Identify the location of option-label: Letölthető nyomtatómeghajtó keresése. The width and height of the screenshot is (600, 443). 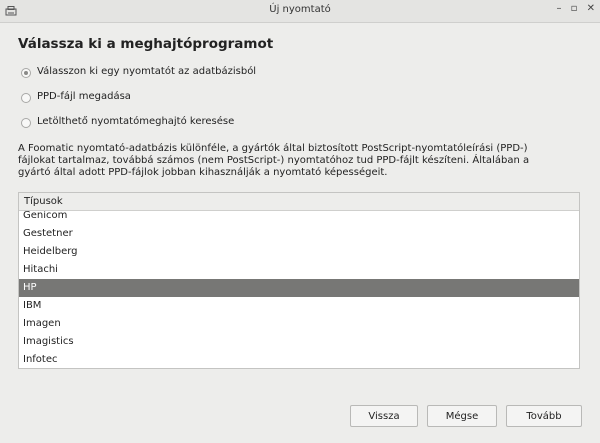
(136, 121).